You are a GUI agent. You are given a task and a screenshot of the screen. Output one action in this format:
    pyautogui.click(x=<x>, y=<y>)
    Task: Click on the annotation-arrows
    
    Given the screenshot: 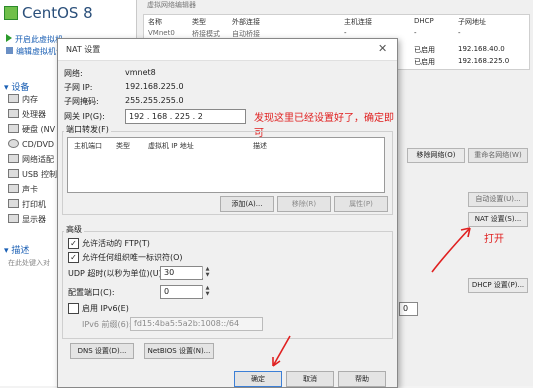 What is the action you would take?
    pyautogui.click(x=371, y=297)
    